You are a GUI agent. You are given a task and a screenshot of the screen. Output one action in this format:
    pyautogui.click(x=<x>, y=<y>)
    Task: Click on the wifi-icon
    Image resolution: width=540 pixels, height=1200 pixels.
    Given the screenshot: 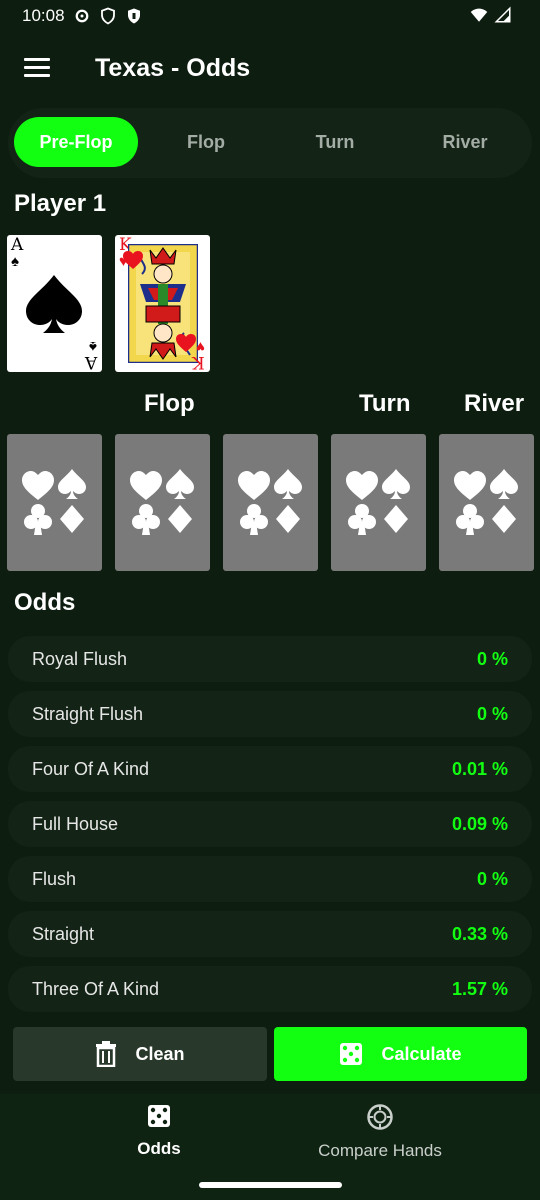 What is the action you would take?
    pyautogui.click(x=479, y=15)
    